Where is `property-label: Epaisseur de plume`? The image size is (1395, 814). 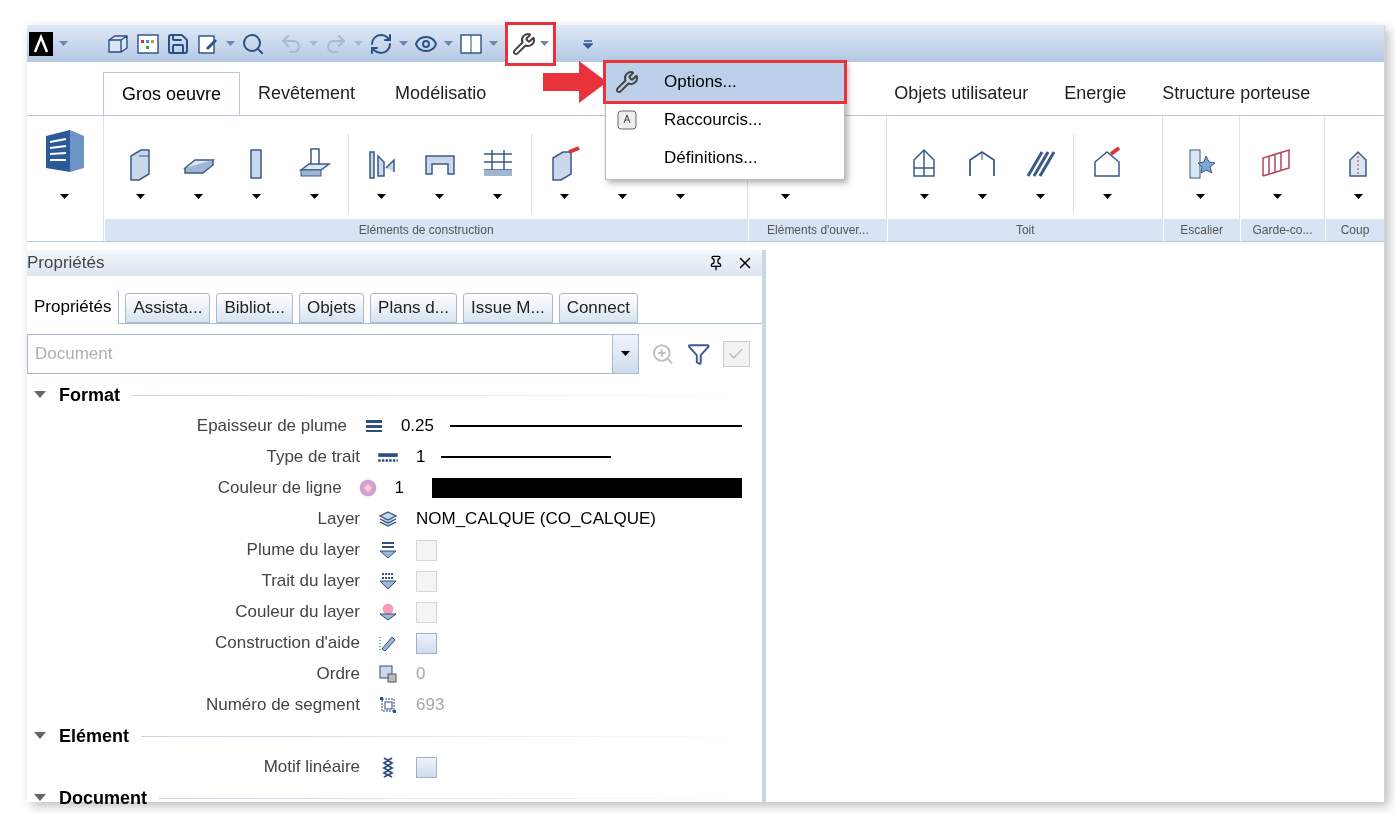 property-label: Epaisseur de plume is located at coordinates (271, 426).